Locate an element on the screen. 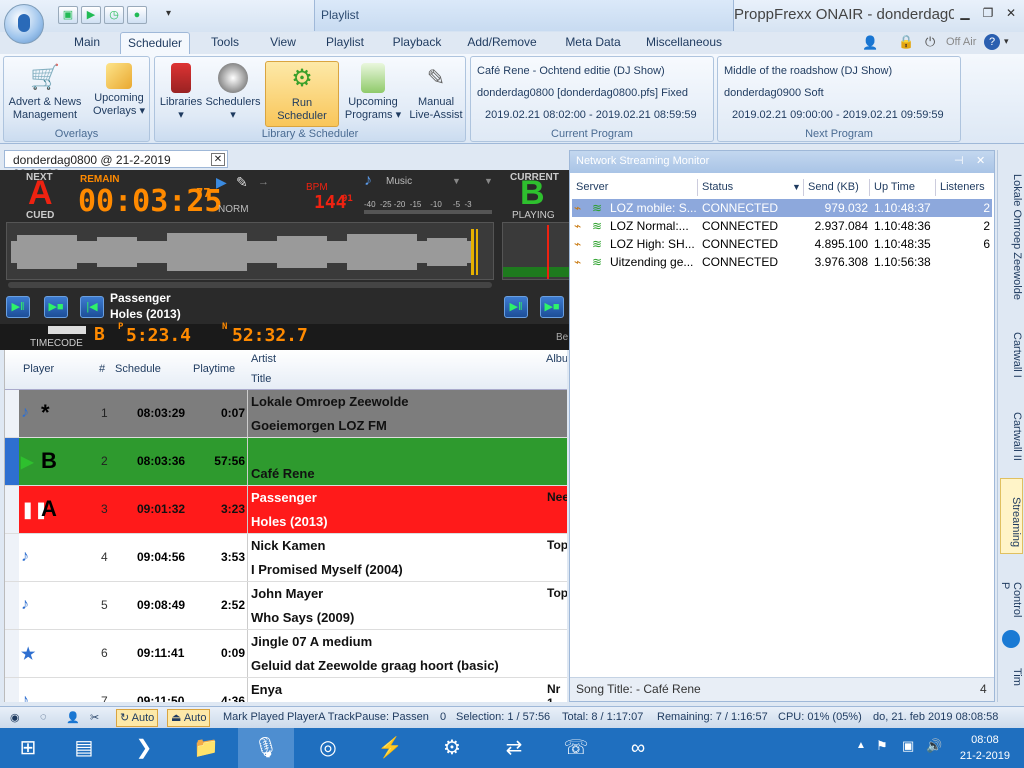 This screenshot has width=1024, height=768. powershell-icon: ❯ is located at coordinates (144, 748).